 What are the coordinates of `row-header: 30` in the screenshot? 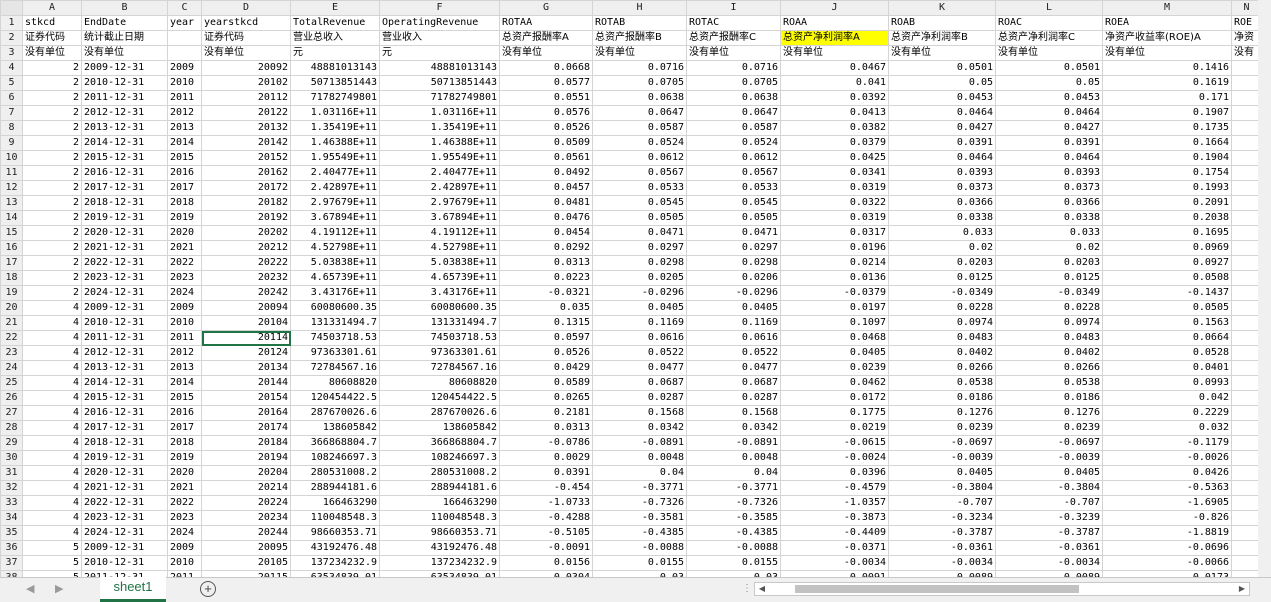 It's located at (11, 458).